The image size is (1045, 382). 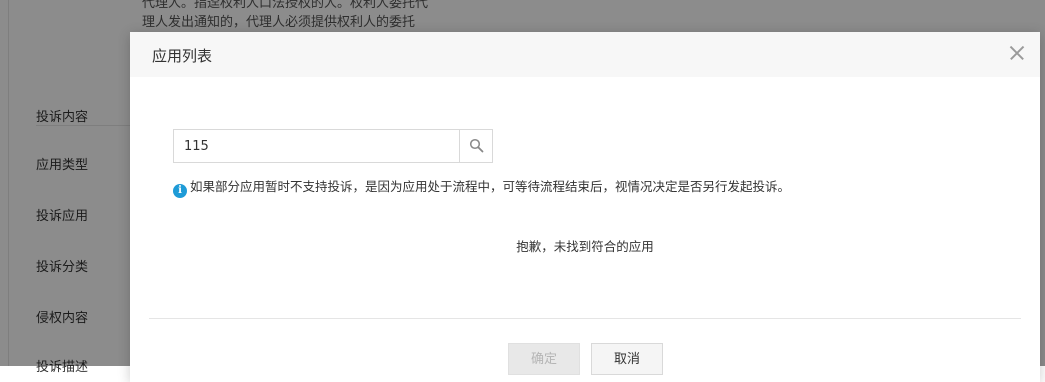 I want to click on cancel-button: 取消, so click(x=627, y=359).